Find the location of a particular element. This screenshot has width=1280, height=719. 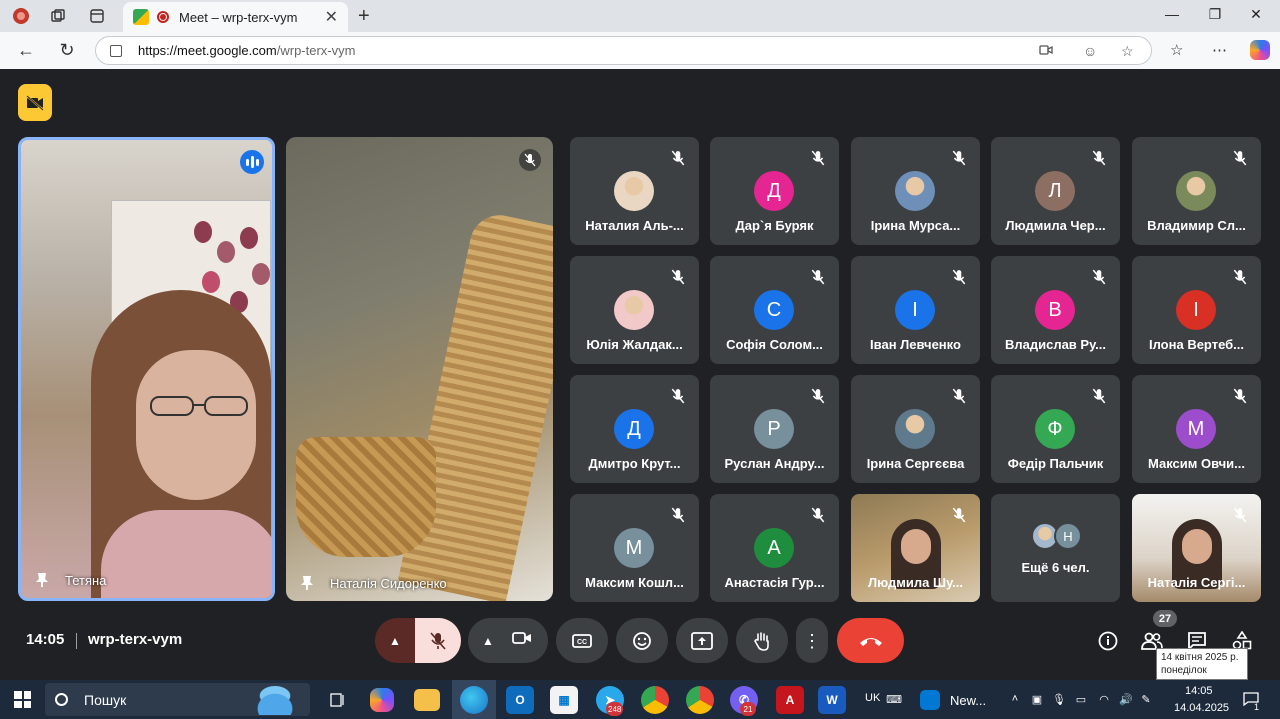

windows-start-icon is located at coordinates (22, 699).